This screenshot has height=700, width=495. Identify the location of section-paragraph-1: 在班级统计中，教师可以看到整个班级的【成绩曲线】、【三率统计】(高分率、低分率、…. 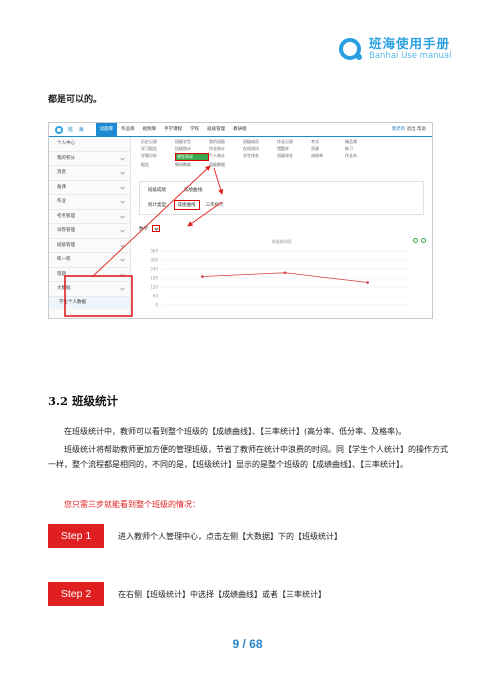
(235, 431).